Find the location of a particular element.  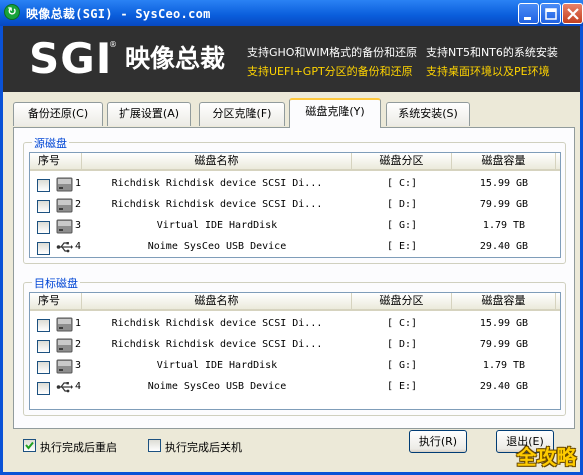

tab-extended-settings: 扩展设置(A) is located at coordinates (149, 114).